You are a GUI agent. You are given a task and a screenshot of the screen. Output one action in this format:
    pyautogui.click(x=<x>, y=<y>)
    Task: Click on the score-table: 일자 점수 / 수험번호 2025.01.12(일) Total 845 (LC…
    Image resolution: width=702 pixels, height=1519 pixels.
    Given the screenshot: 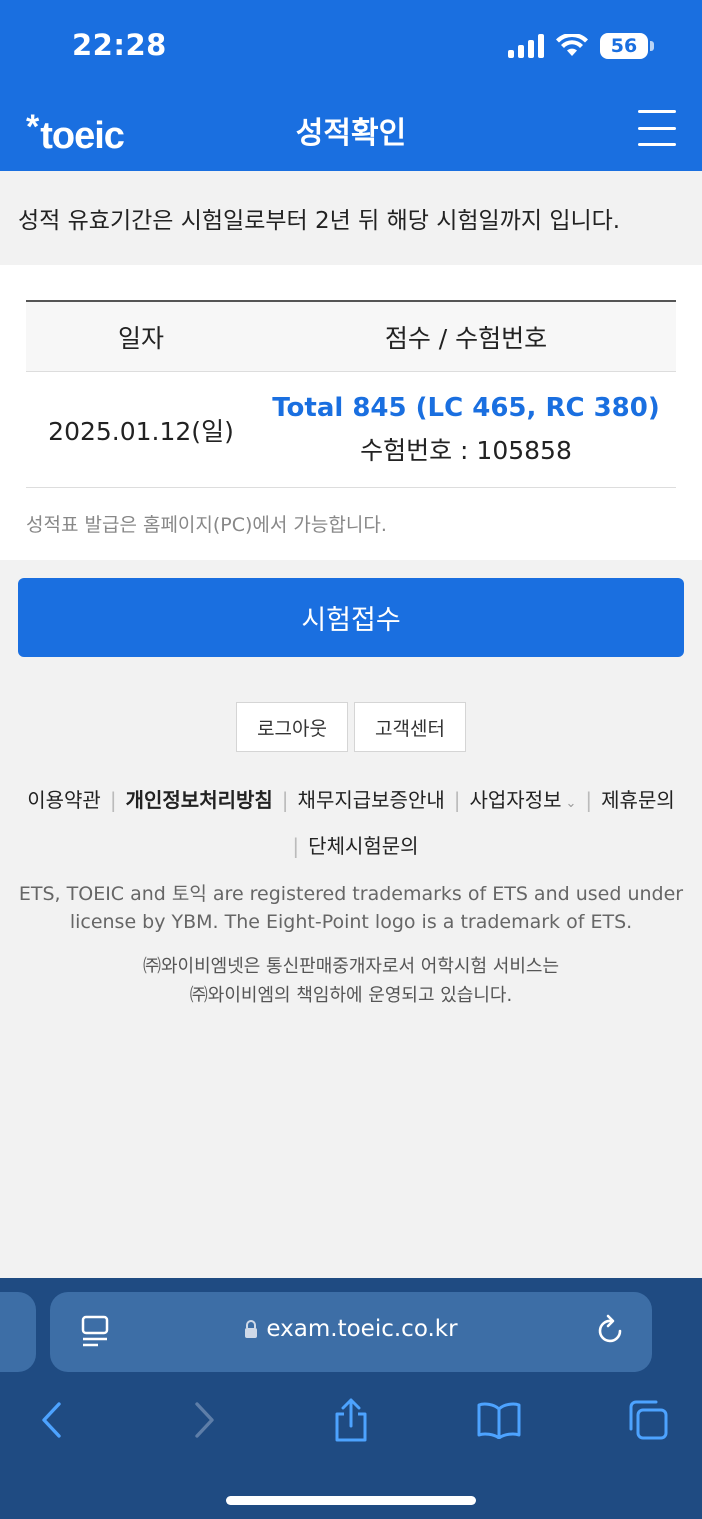 What is the action you would take?
    pyautogui.click(x=351, y=394)
    